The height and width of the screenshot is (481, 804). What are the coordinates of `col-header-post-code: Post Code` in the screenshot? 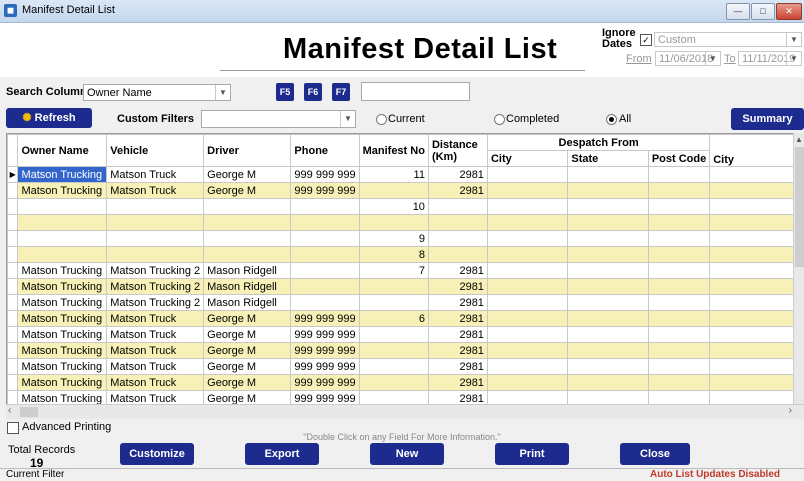 It's located at (679, 158).